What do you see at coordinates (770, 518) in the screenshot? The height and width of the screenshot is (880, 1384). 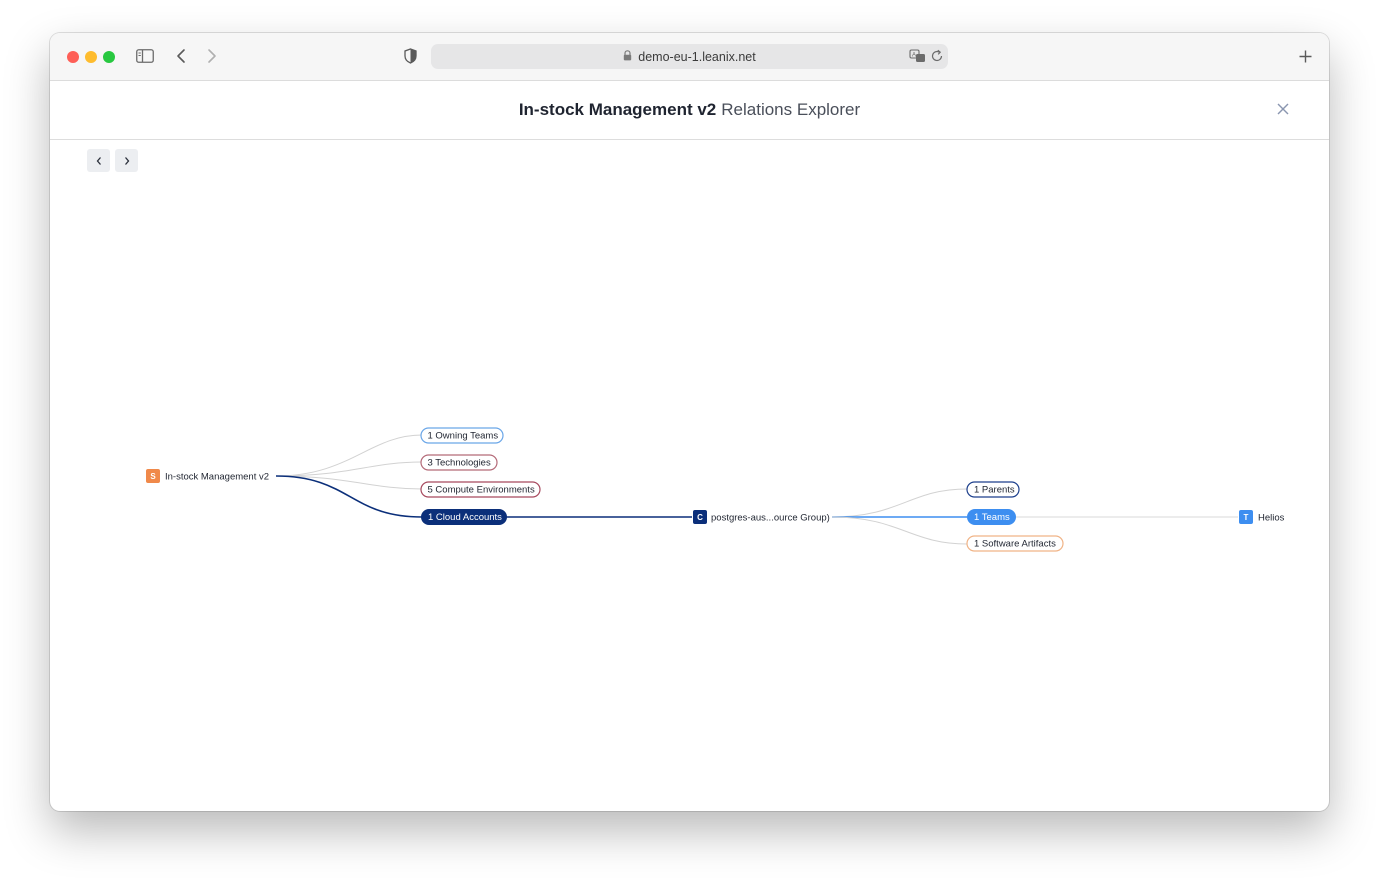 I see `middle-node-label: postgres-aus...ource Group)` at bounding box center [770, 518].